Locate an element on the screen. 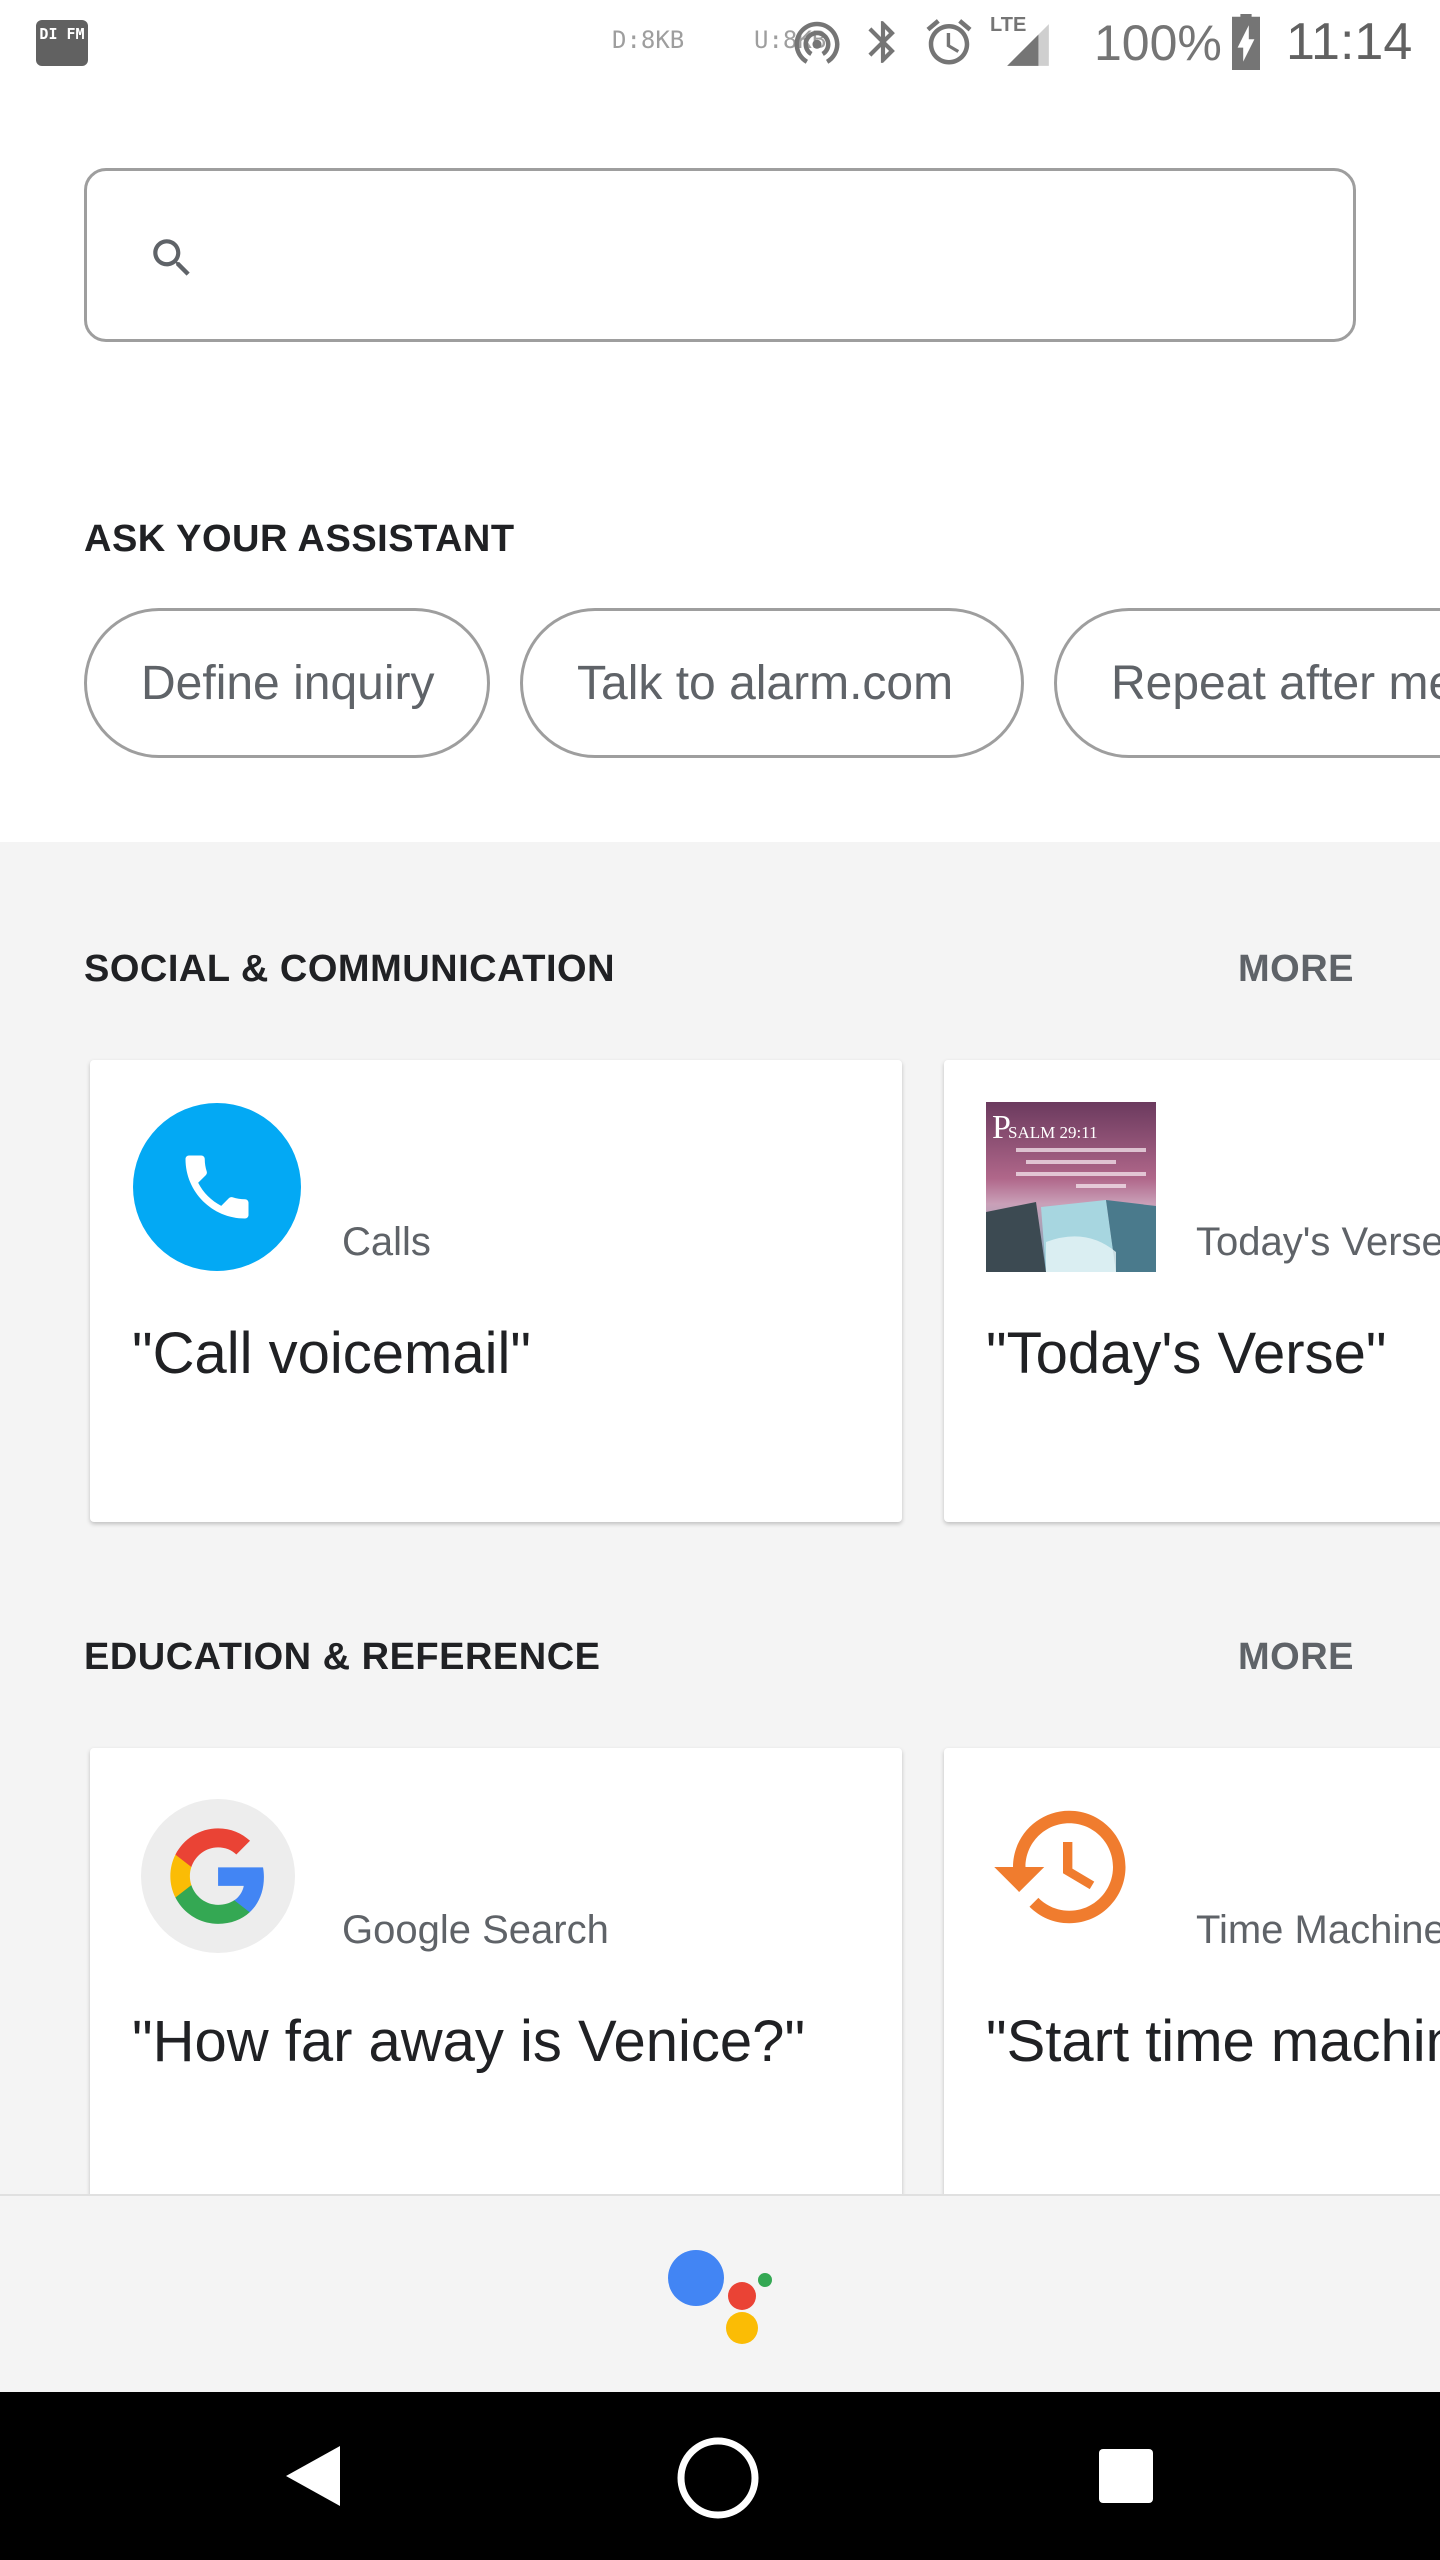  navigation-bar is located at coordinates (720, 2476).